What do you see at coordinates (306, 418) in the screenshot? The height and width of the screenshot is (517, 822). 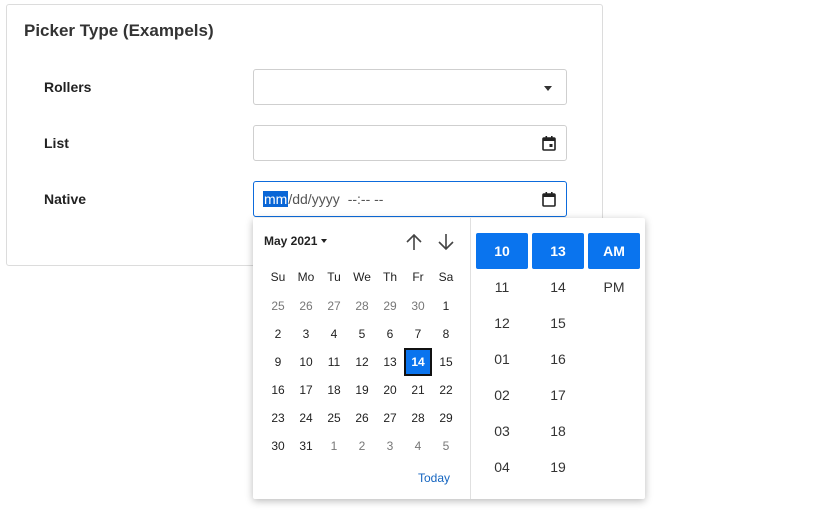 I see `calendar-day: 24` at bounding box center [306, 418].